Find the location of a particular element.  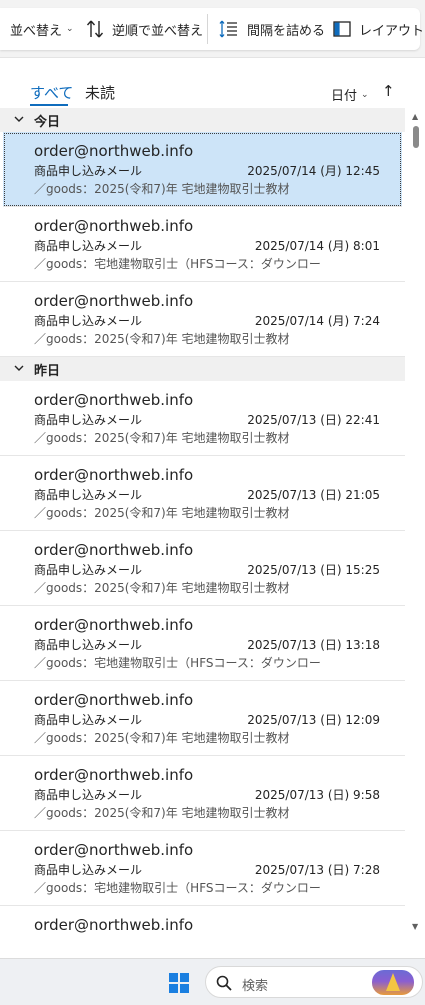

group-label: 昨日 is located at coordinates (47, 371).